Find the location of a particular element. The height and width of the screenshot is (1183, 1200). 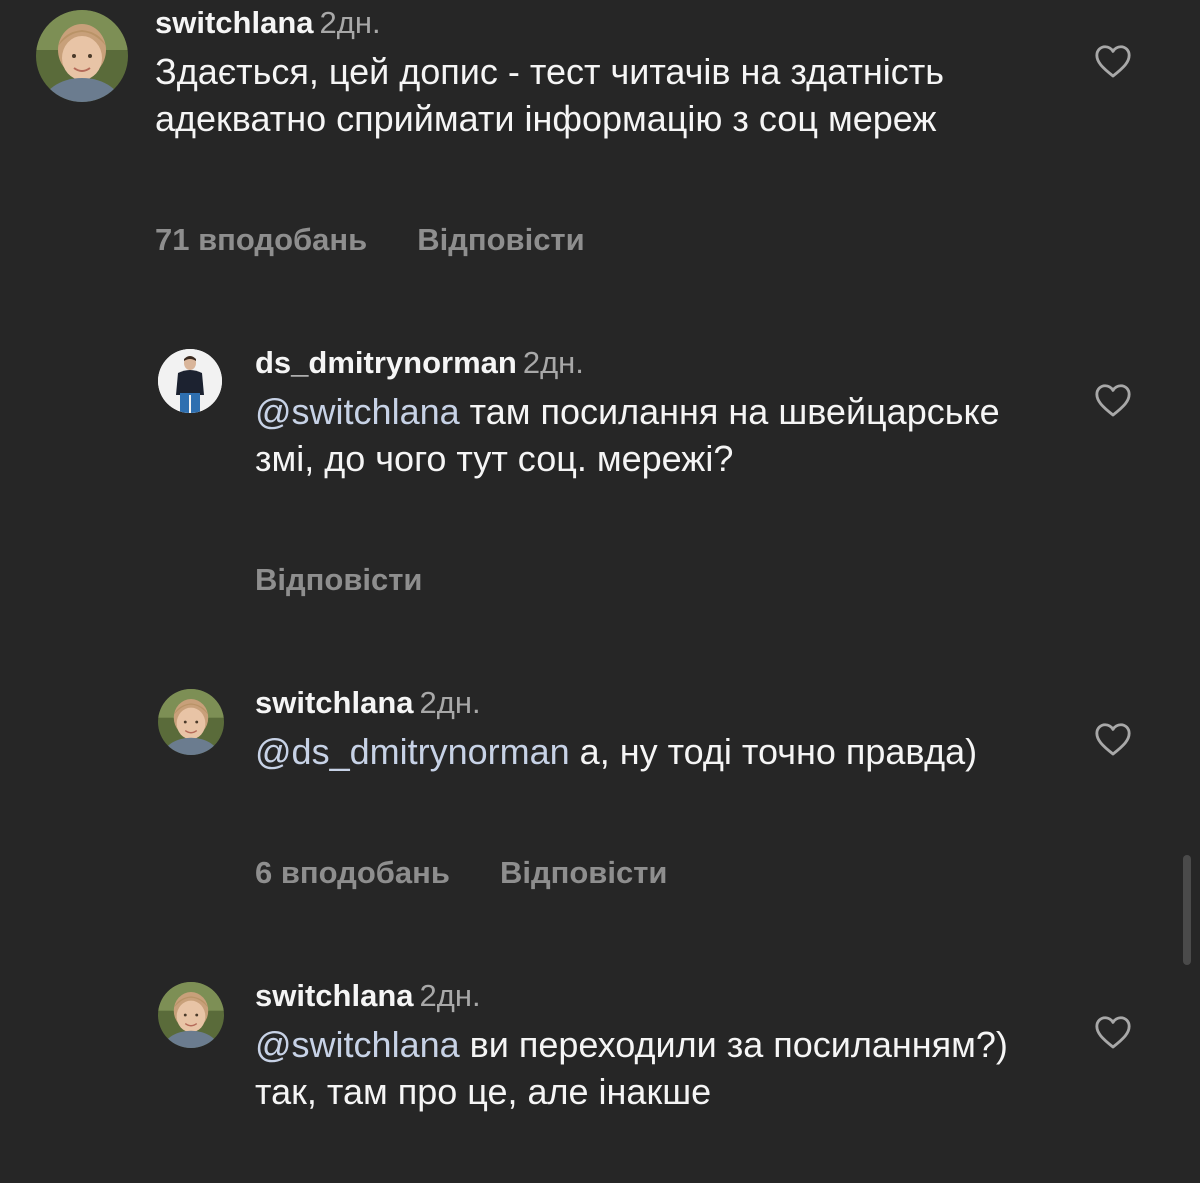

username: ds_dmitrynorman is located at coordinates (386, 362).